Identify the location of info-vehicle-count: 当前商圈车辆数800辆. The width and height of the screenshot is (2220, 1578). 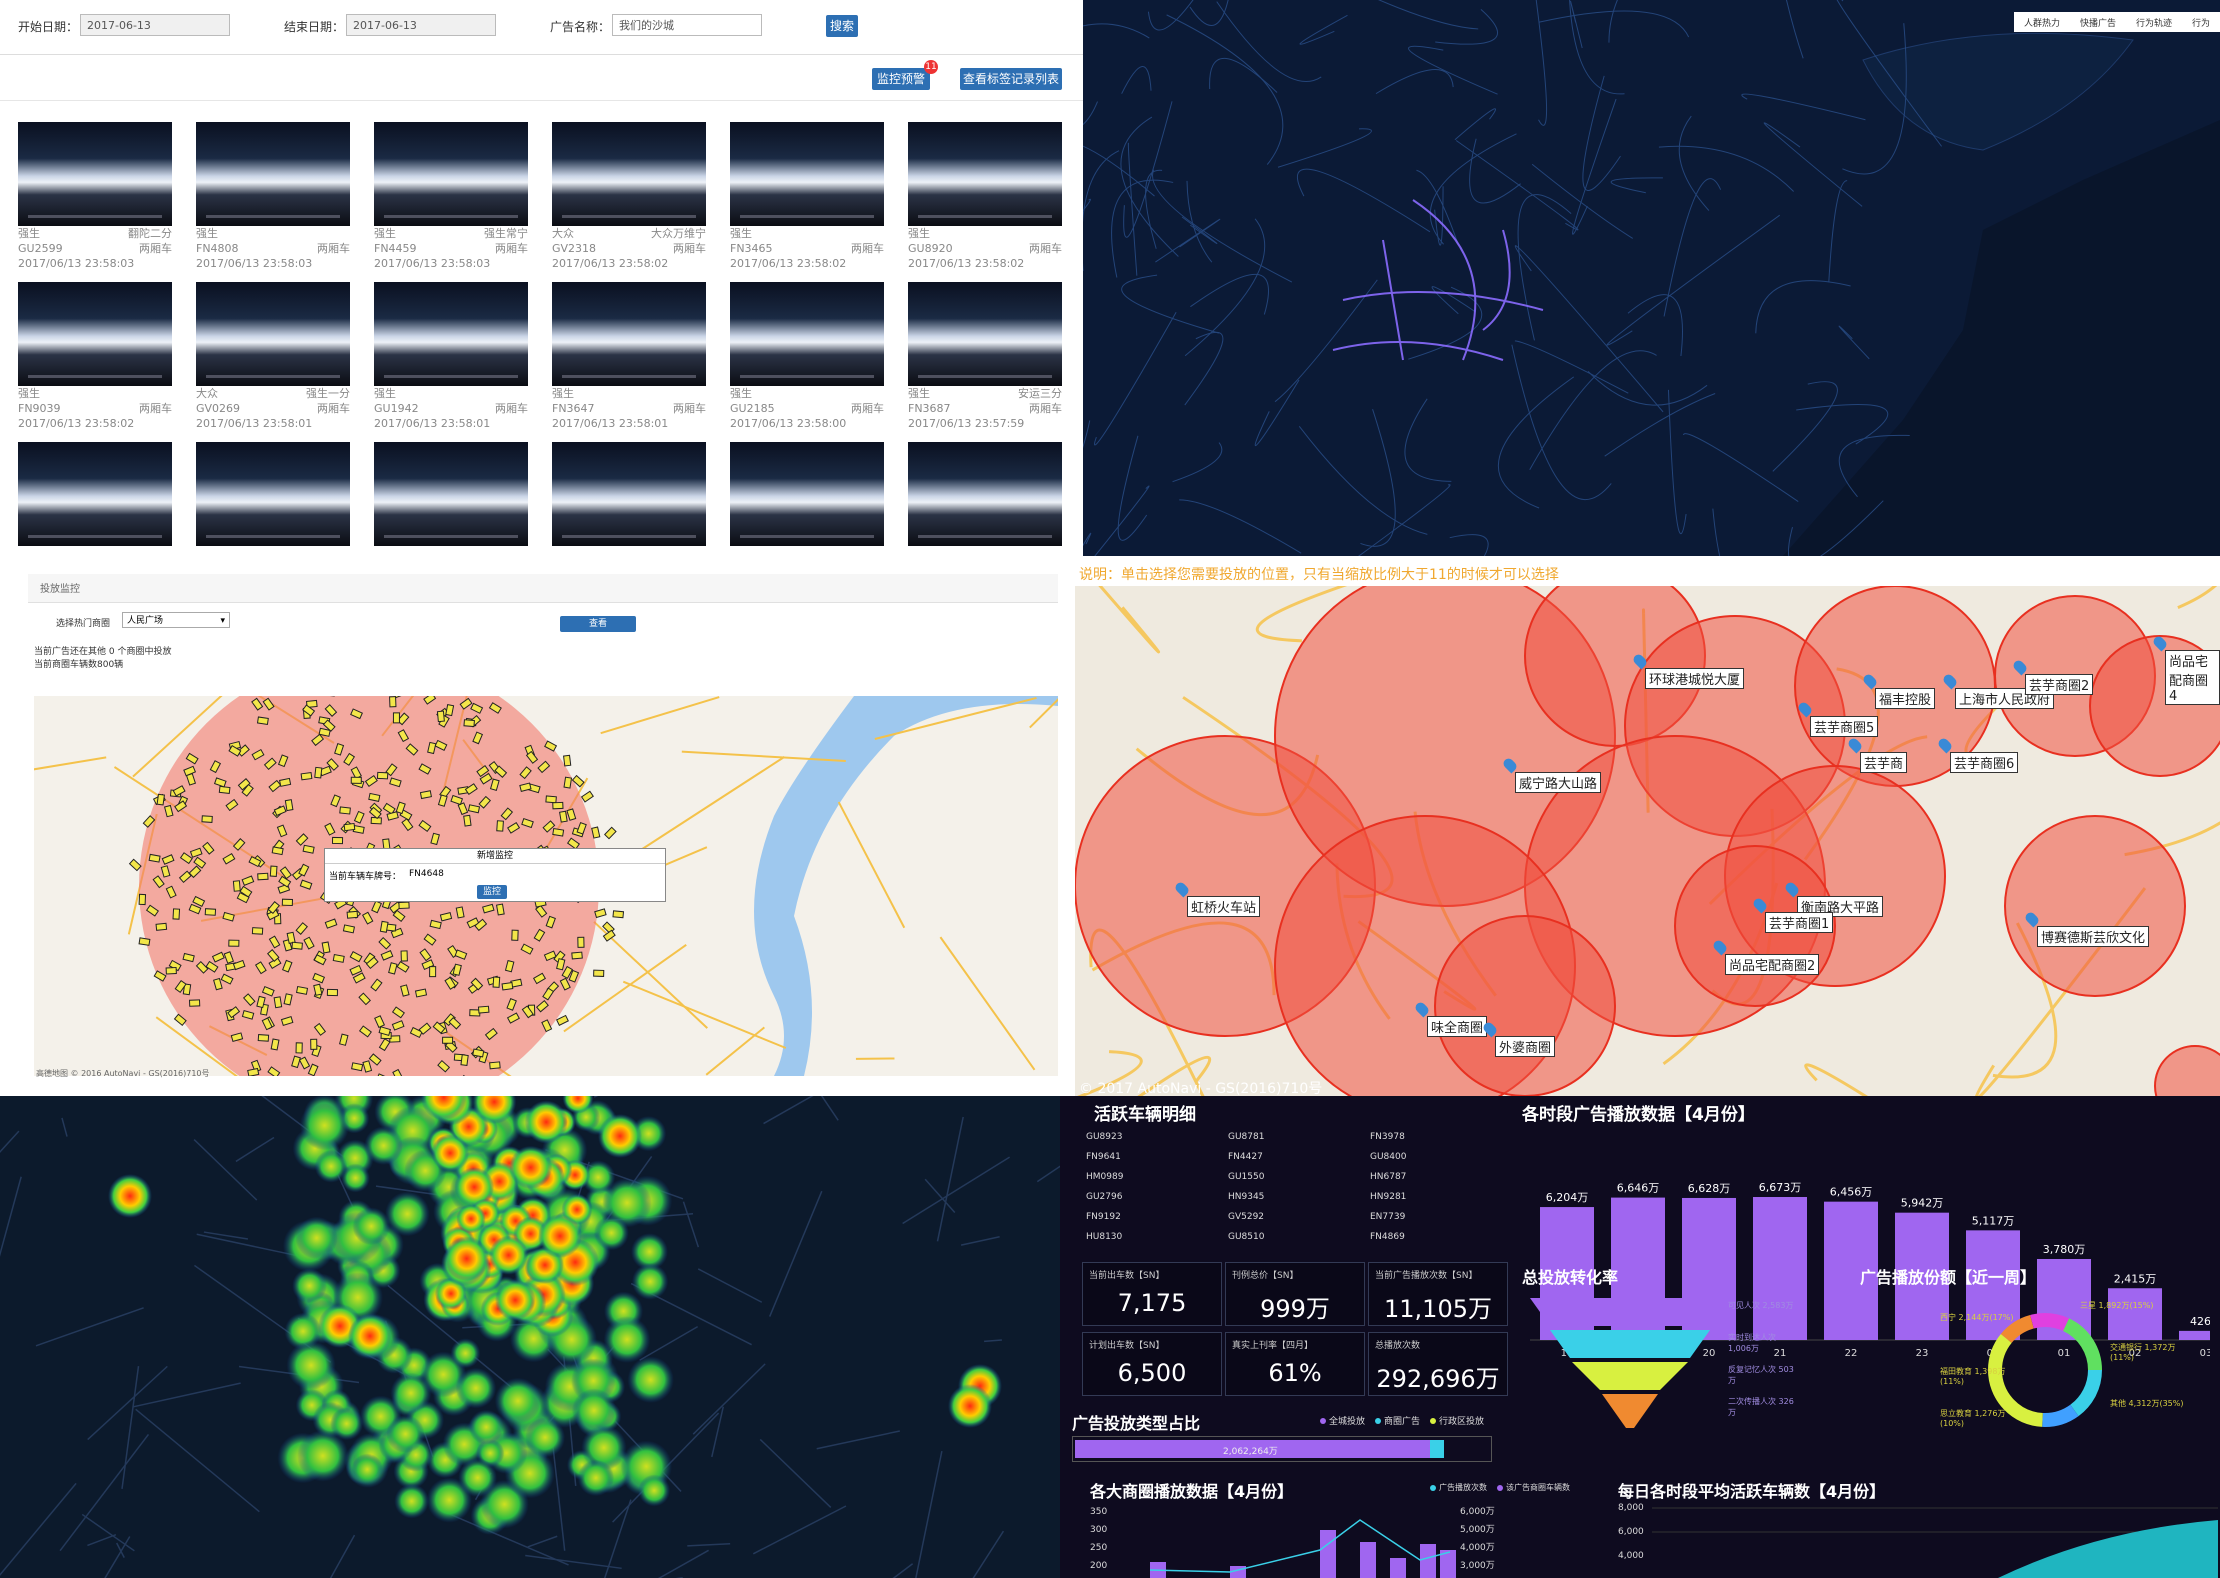
(79, 665).